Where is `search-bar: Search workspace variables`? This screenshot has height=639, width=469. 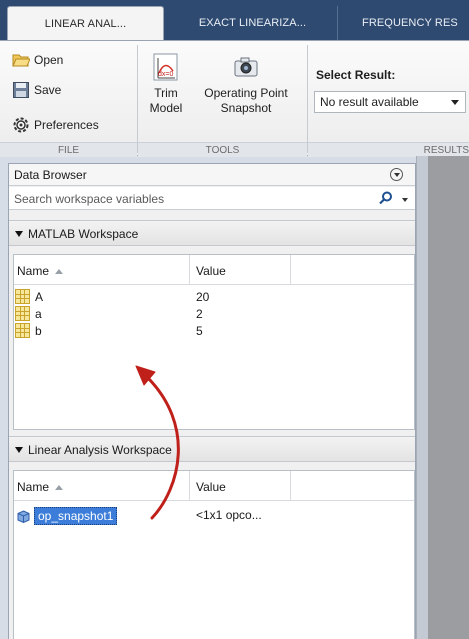 search-bar: Search workspace variables is located at coordinates (212, 198).